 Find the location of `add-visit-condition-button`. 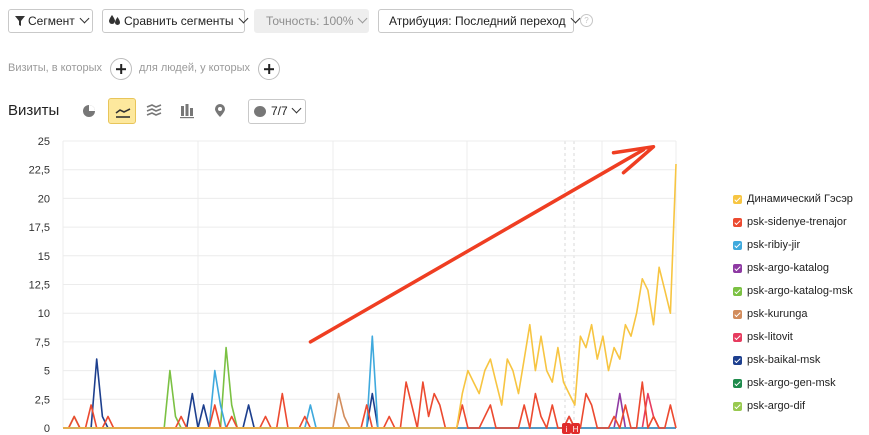

add-visit-condition-button is located at coordinates (121, 69).